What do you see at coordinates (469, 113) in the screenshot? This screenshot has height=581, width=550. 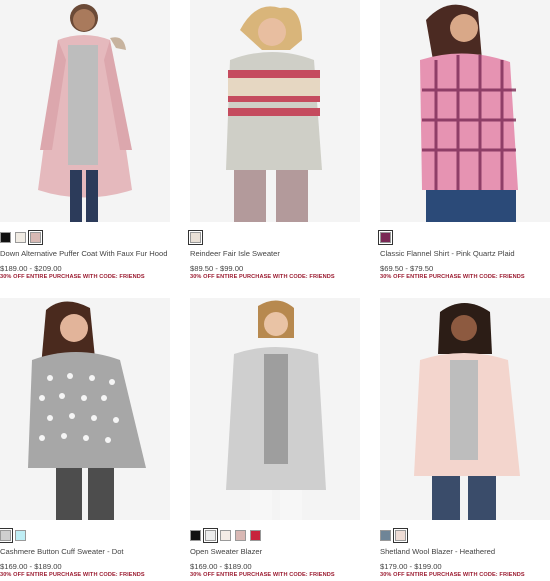 I see `flannel-shirt-illustration` at bounding box center [469, 113].